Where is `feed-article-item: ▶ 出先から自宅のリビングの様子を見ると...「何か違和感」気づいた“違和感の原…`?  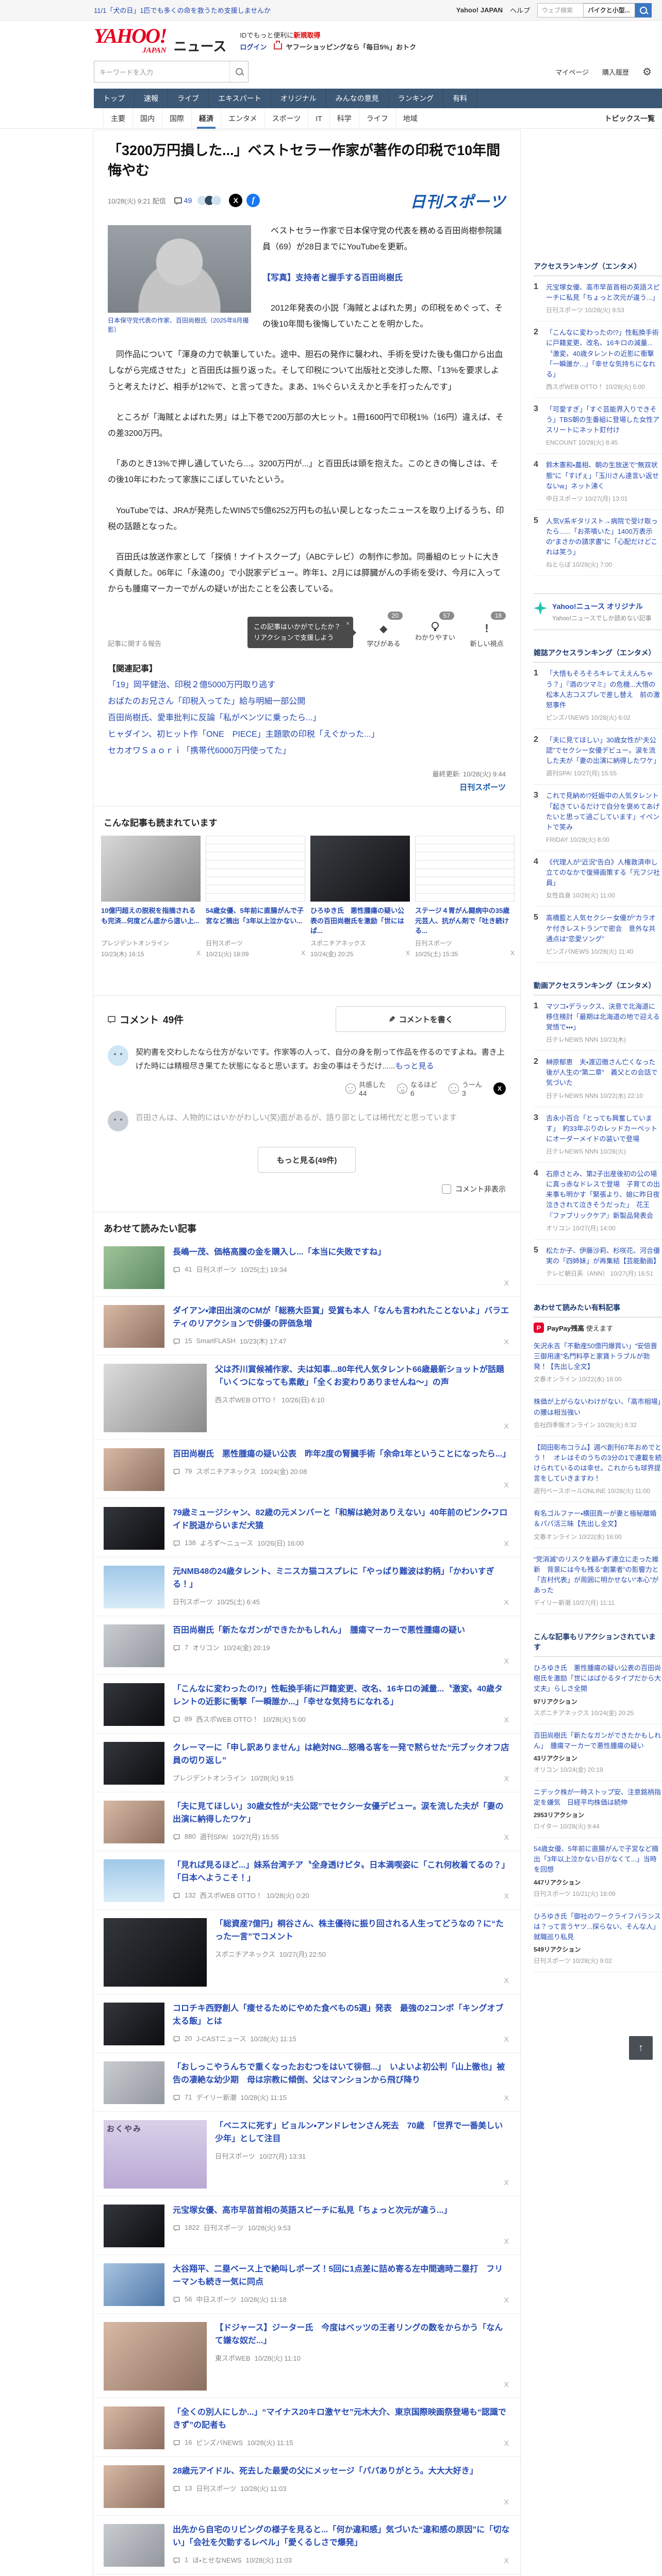
feed-article-item: ▶ 出先から自宅のリビングの様子を見ると...「何か違和感」気づいた“違和感の原… is located at coordinates (306, 2544).